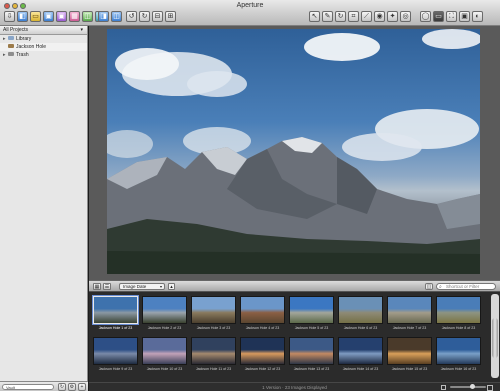  Describe the element at coordinates (438, 16) in the screenshot. I see `primary-only-icon: ▭` at that location.